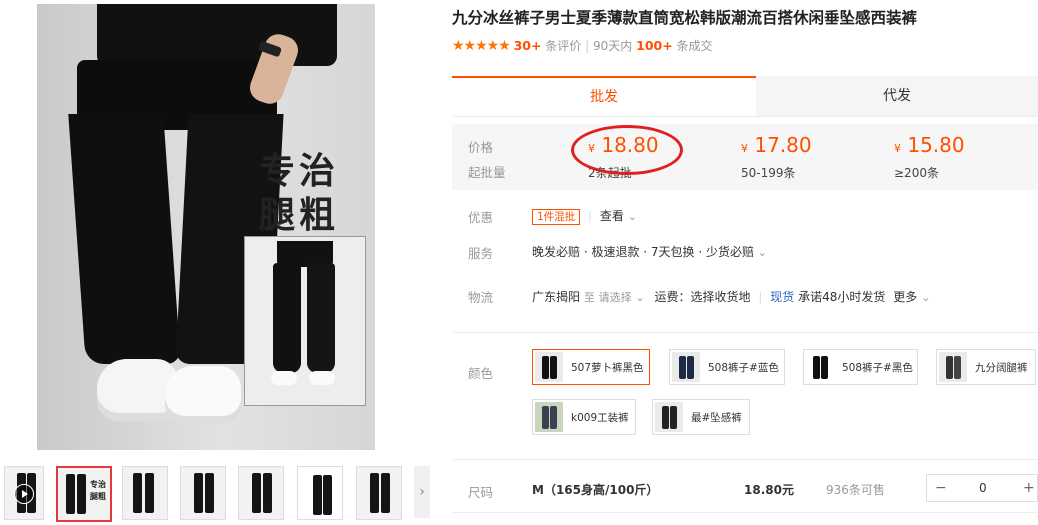 This screenshot has width=1038, height=525. Describe the element at coordinates (905, 297) in the screenshot. I see `logistics-more-link: 更多` at that location.